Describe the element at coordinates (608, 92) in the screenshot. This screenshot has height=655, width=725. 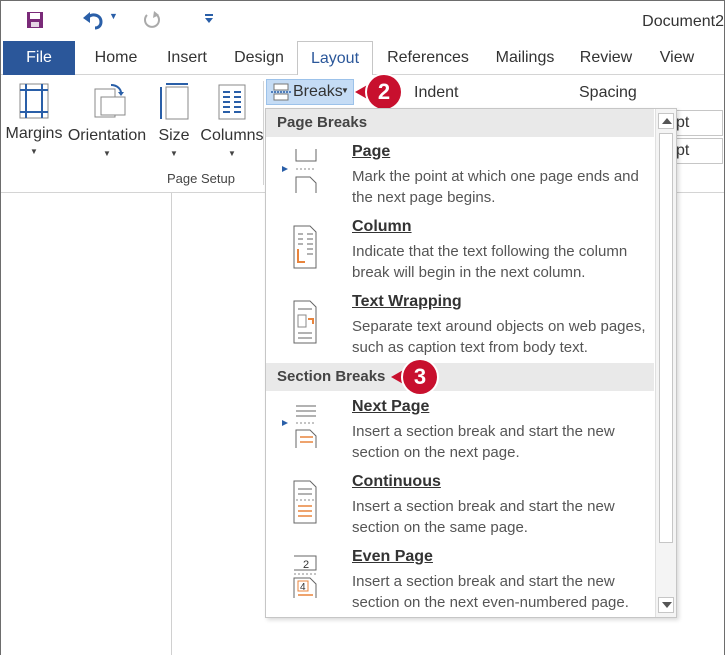
I see `spacing-label: Spacing` at that location.